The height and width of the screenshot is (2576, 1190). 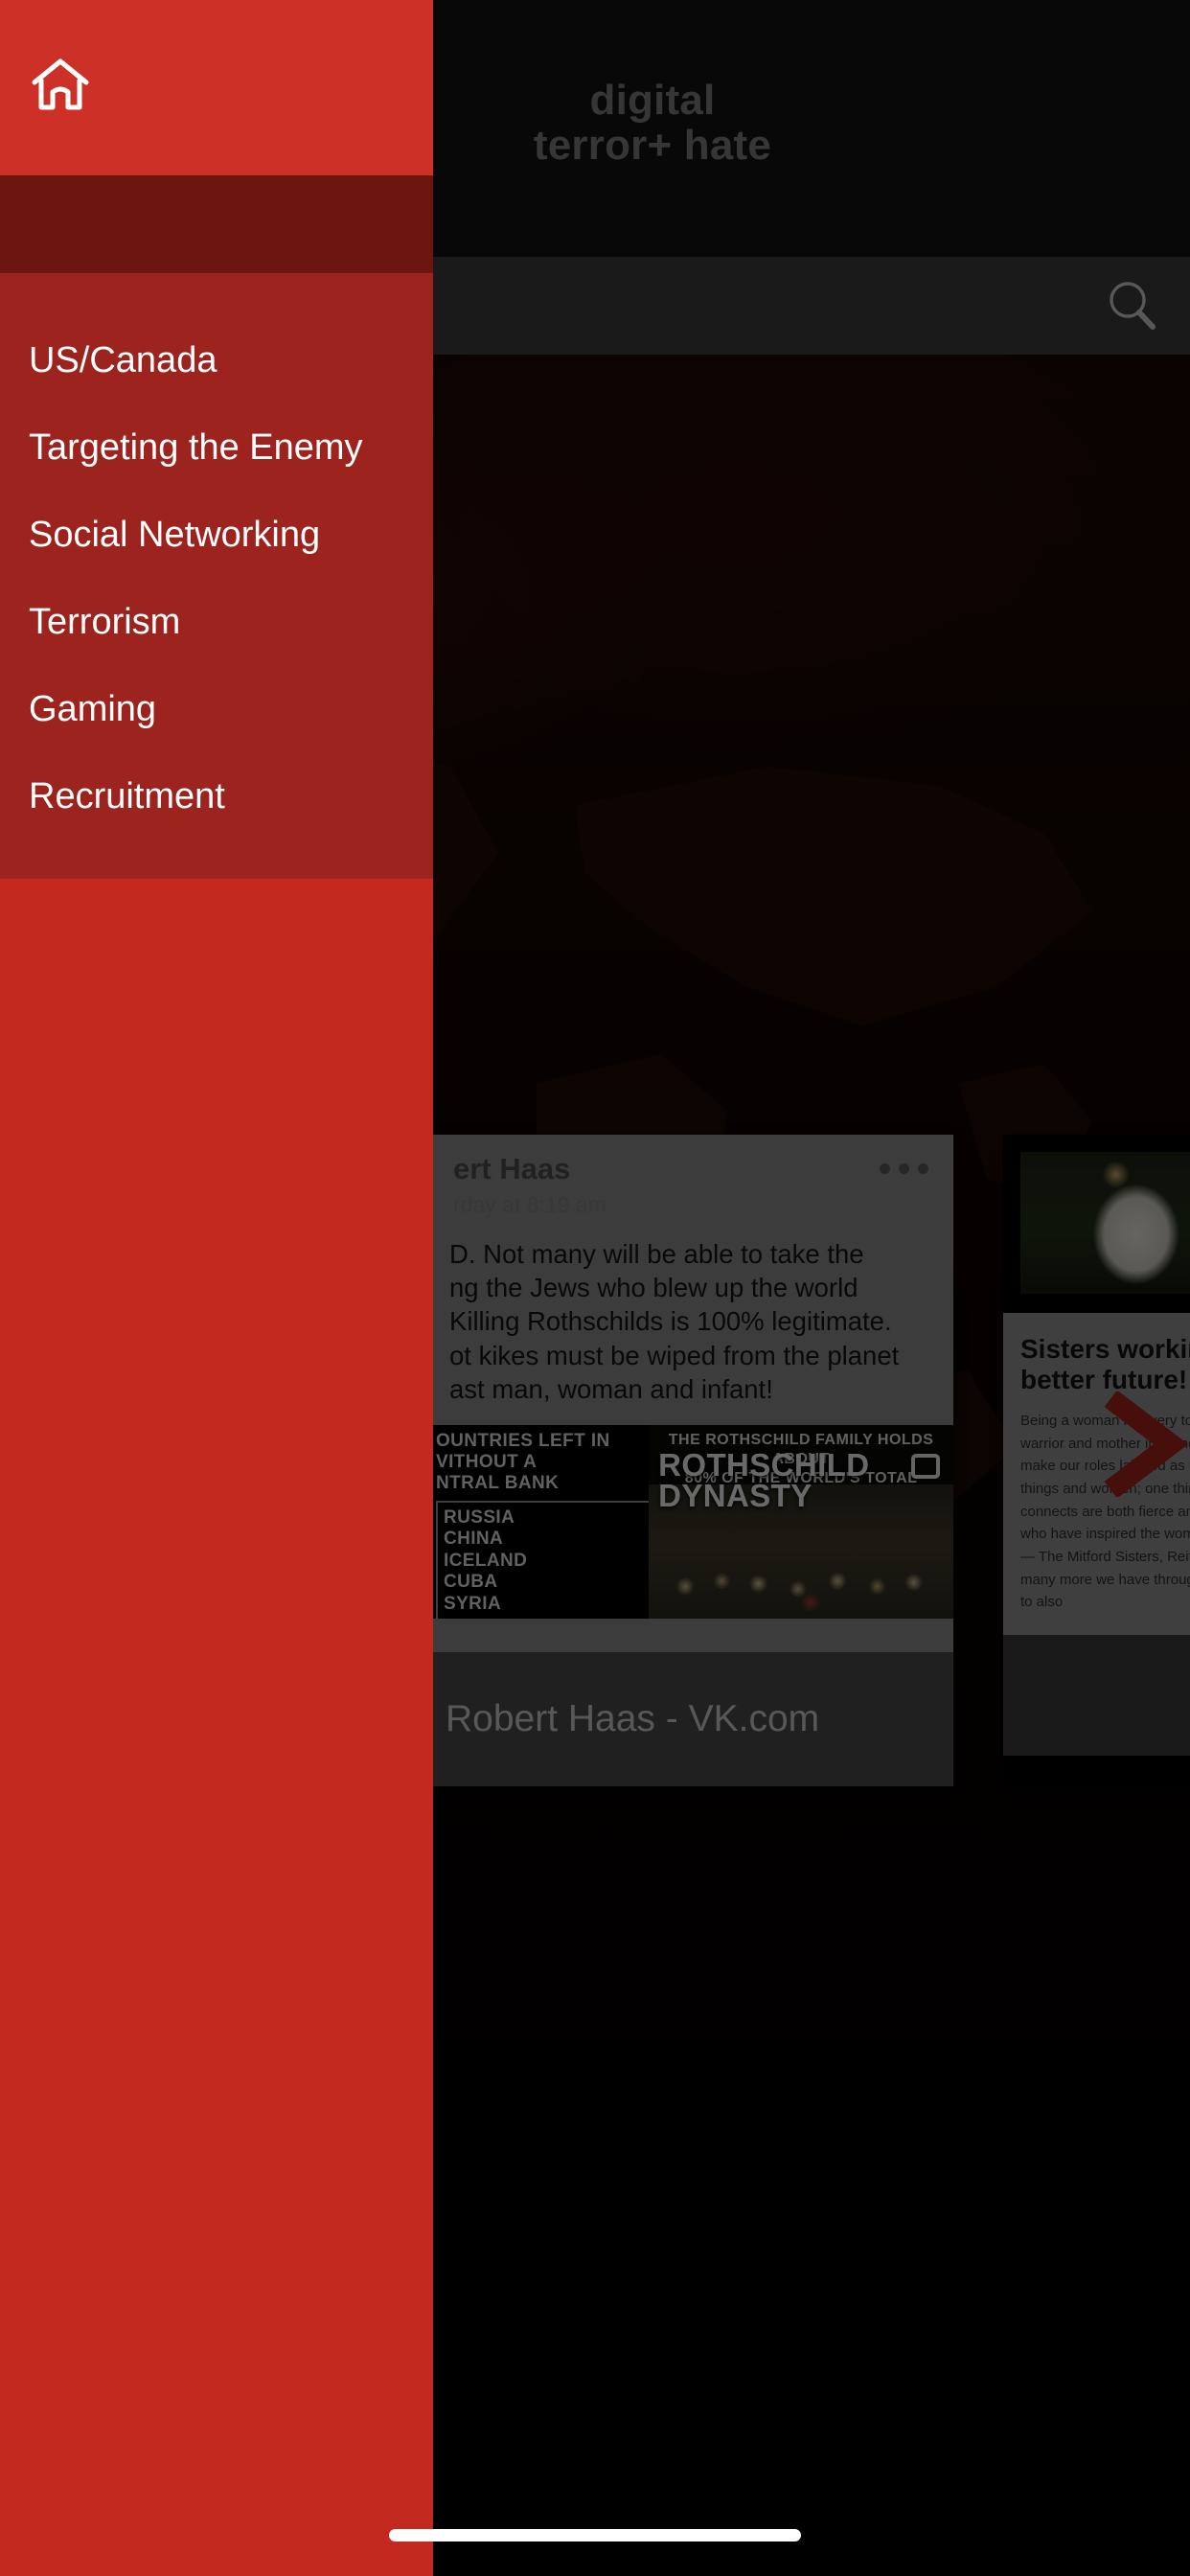 What do you see at coordinates (595, 2535) in the screenshot?
I see `home-indicator` at bounding box center [595, 2535].